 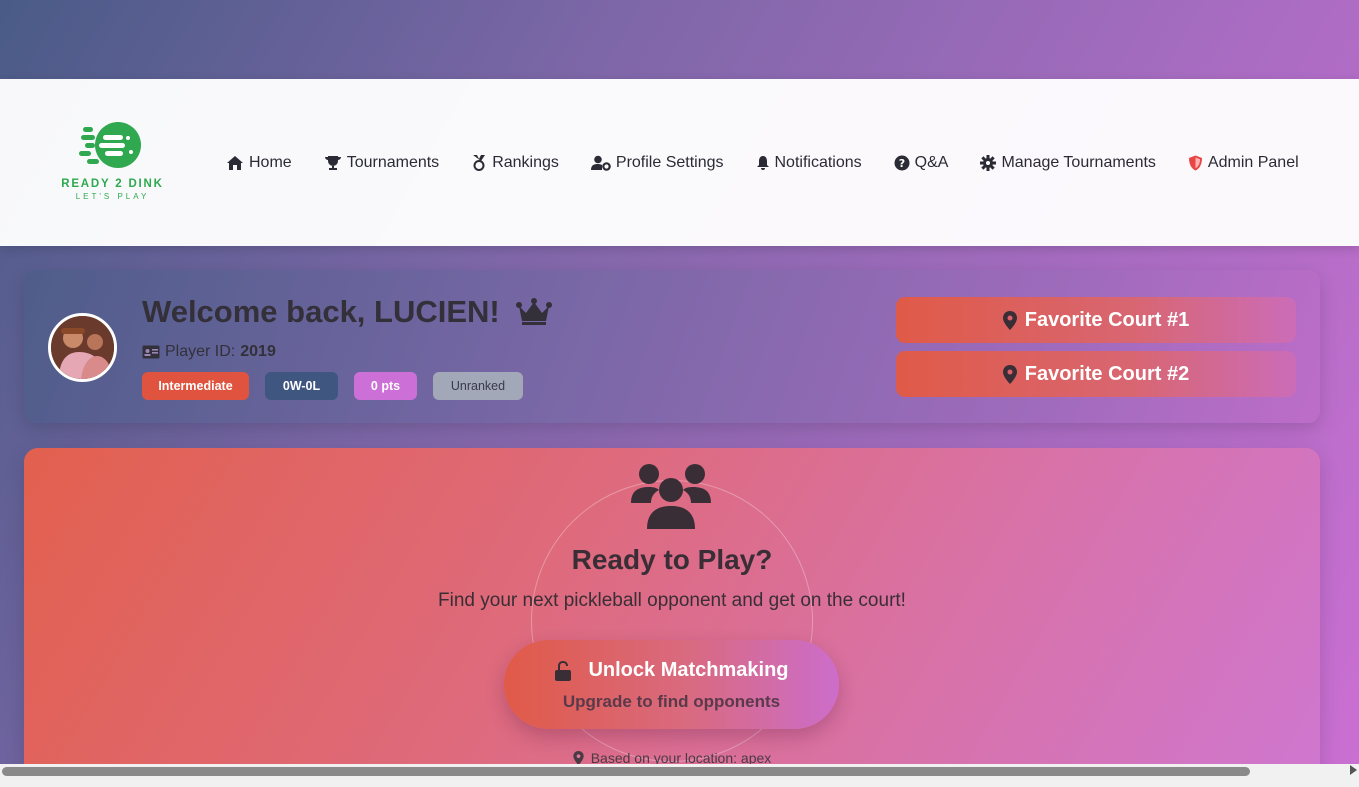 I want to click on logo-ball-icon, so click(x=110, y=145).